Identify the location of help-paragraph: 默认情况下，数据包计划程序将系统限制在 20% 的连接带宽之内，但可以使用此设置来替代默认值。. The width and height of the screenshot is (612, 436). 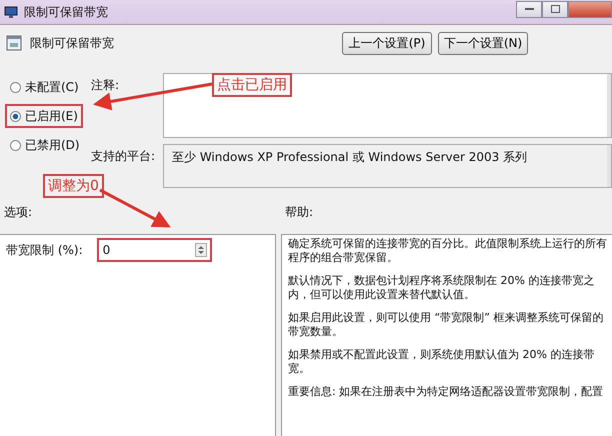
(442, 288).